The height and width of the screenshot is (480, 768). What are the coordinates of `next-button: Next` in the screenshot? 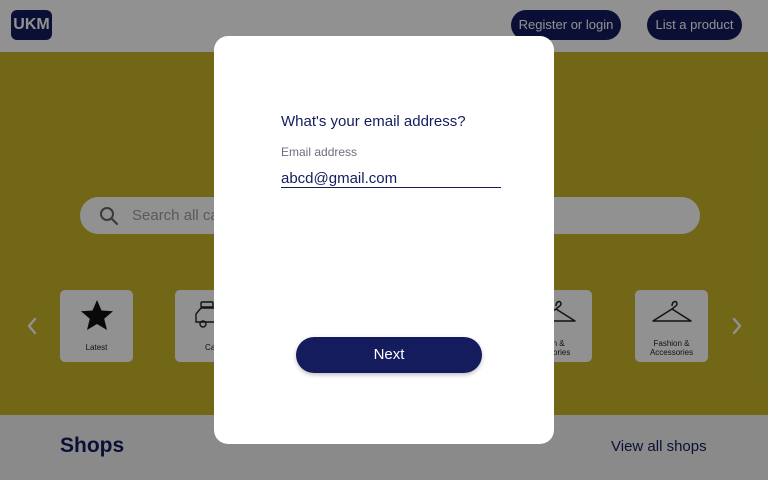 It's located at (389, 355).